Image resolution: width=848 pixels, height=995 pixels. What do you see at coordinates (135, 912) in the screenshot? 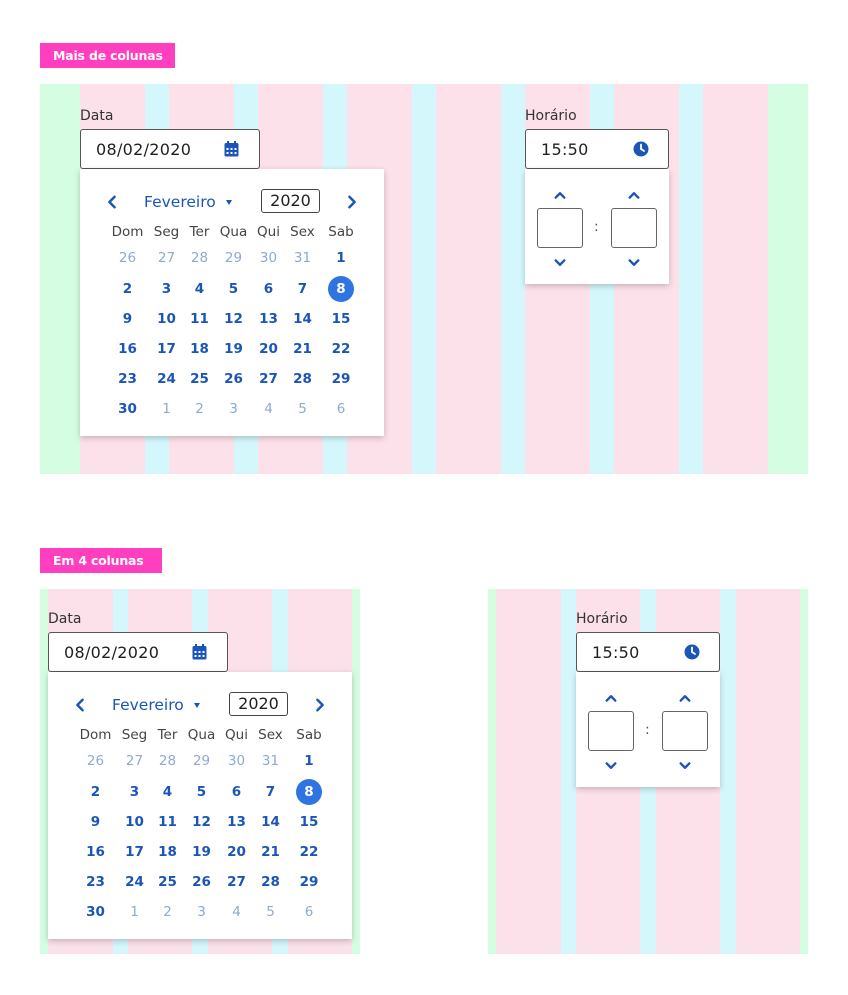
I see `calendar-day: 1` at bounding box center [135, 912].